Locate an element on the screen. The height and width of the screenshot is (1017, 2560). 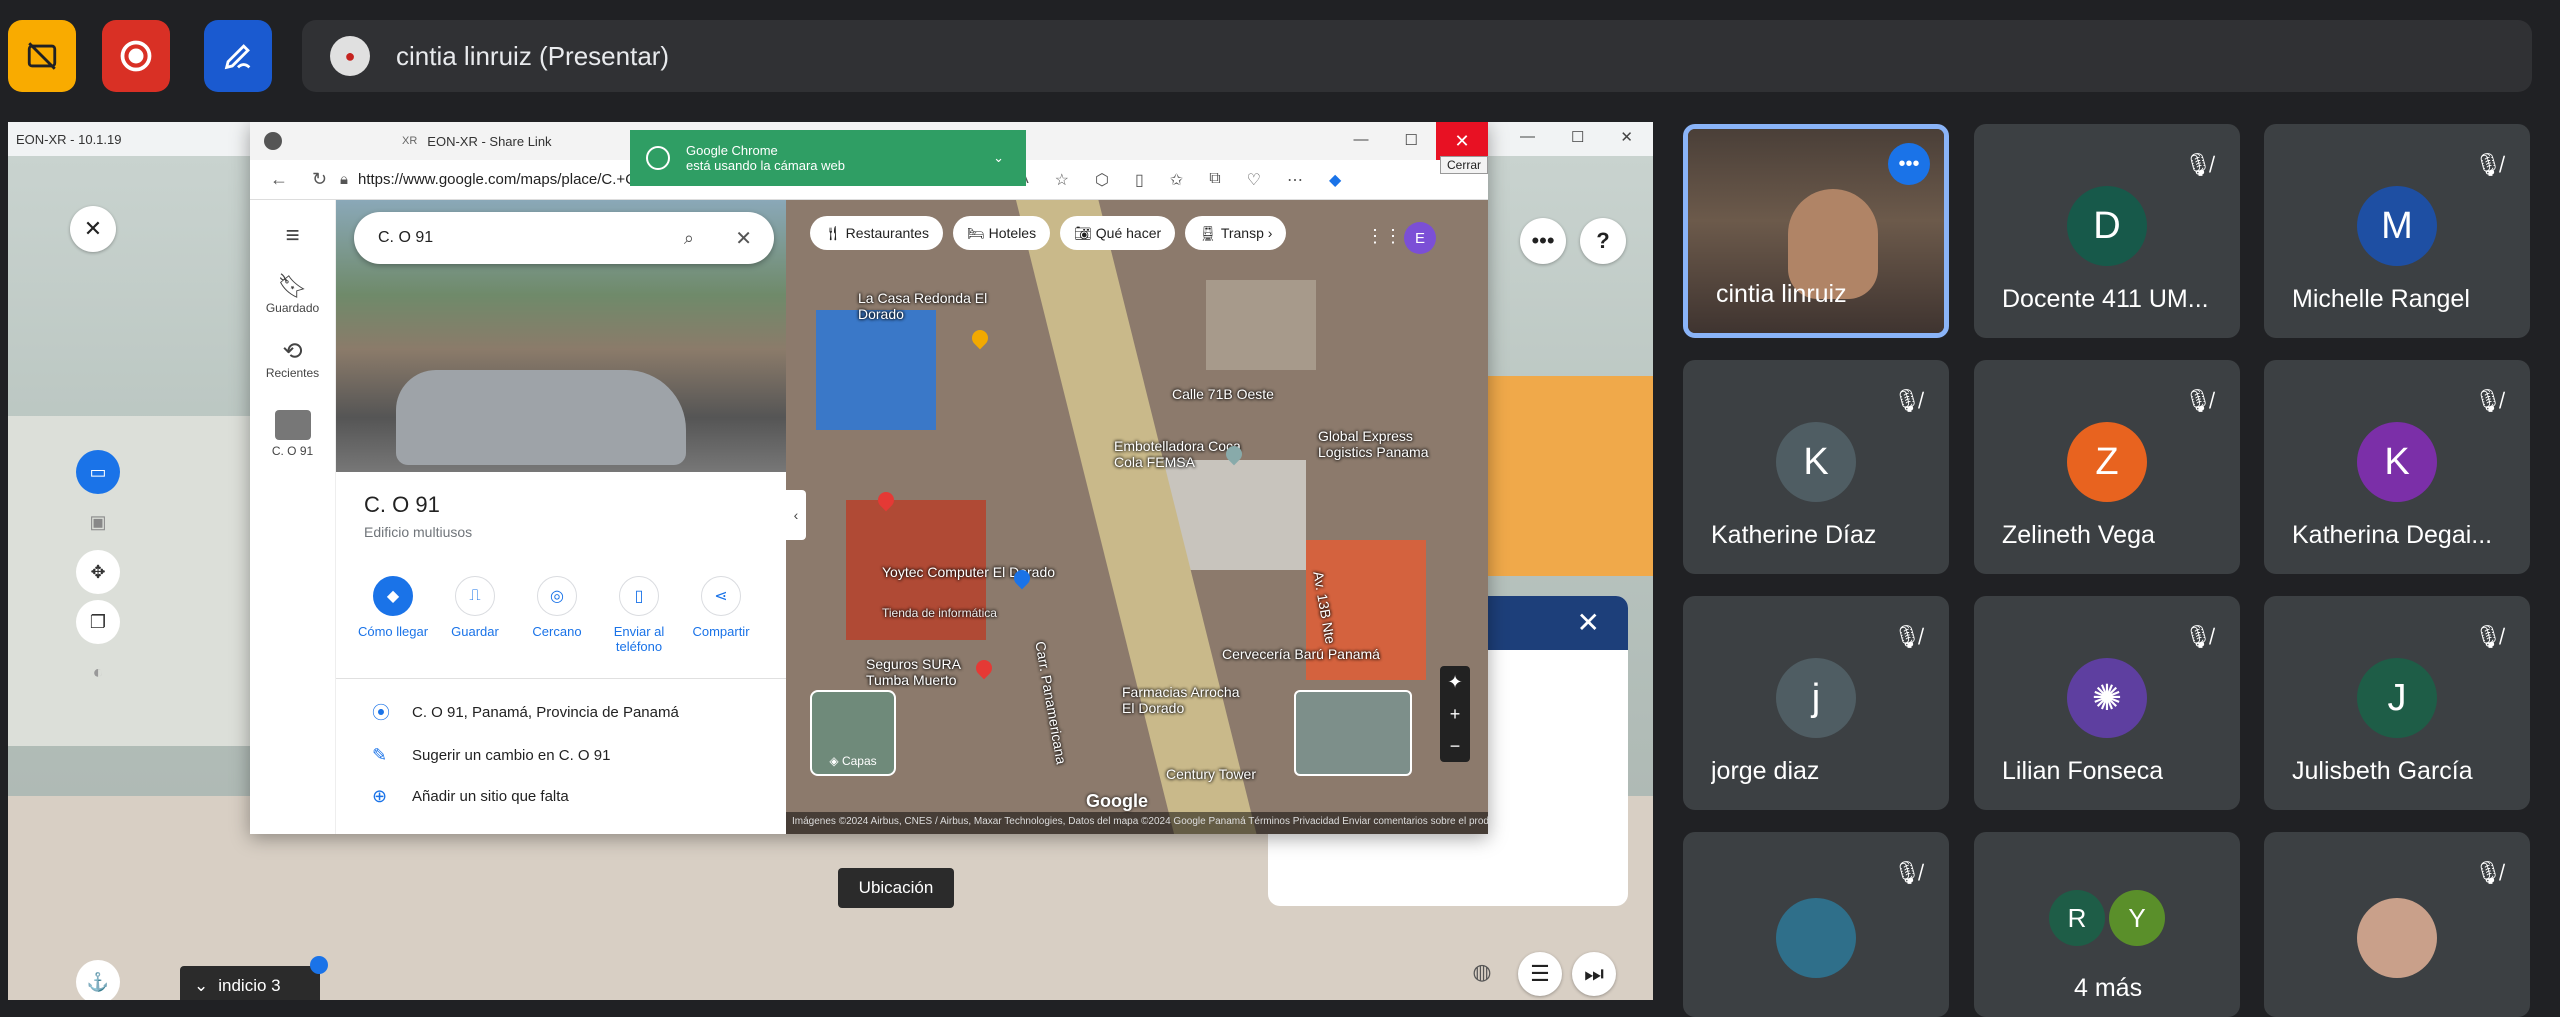
extensions-icon: ⬡ is located at coordinates (1102, 180).